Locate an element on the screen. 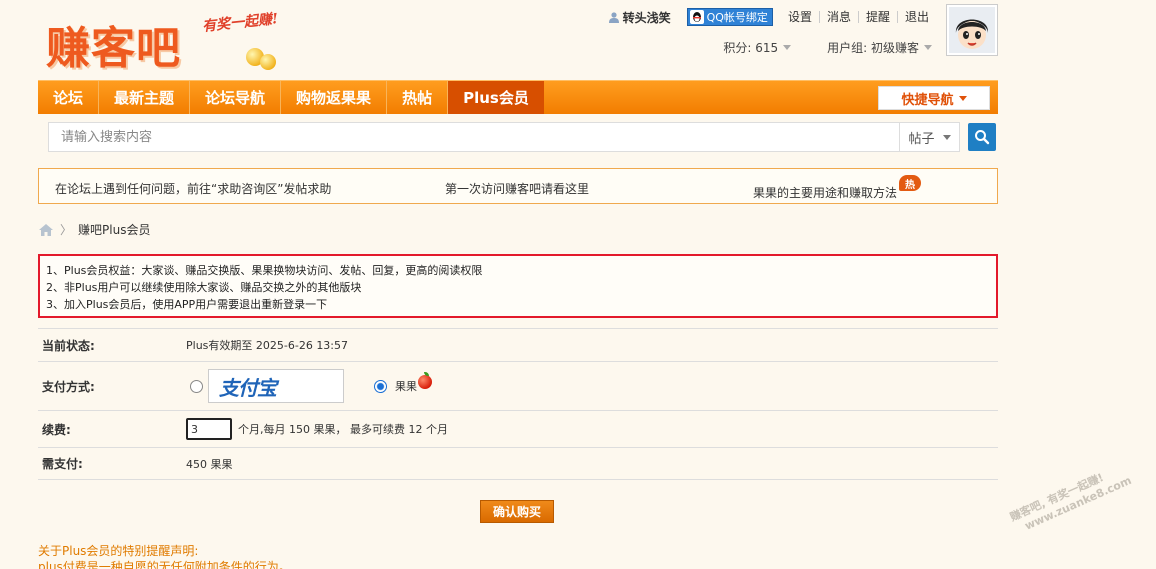  search-type-value: 帖子 is located at coordinates (921, 139).